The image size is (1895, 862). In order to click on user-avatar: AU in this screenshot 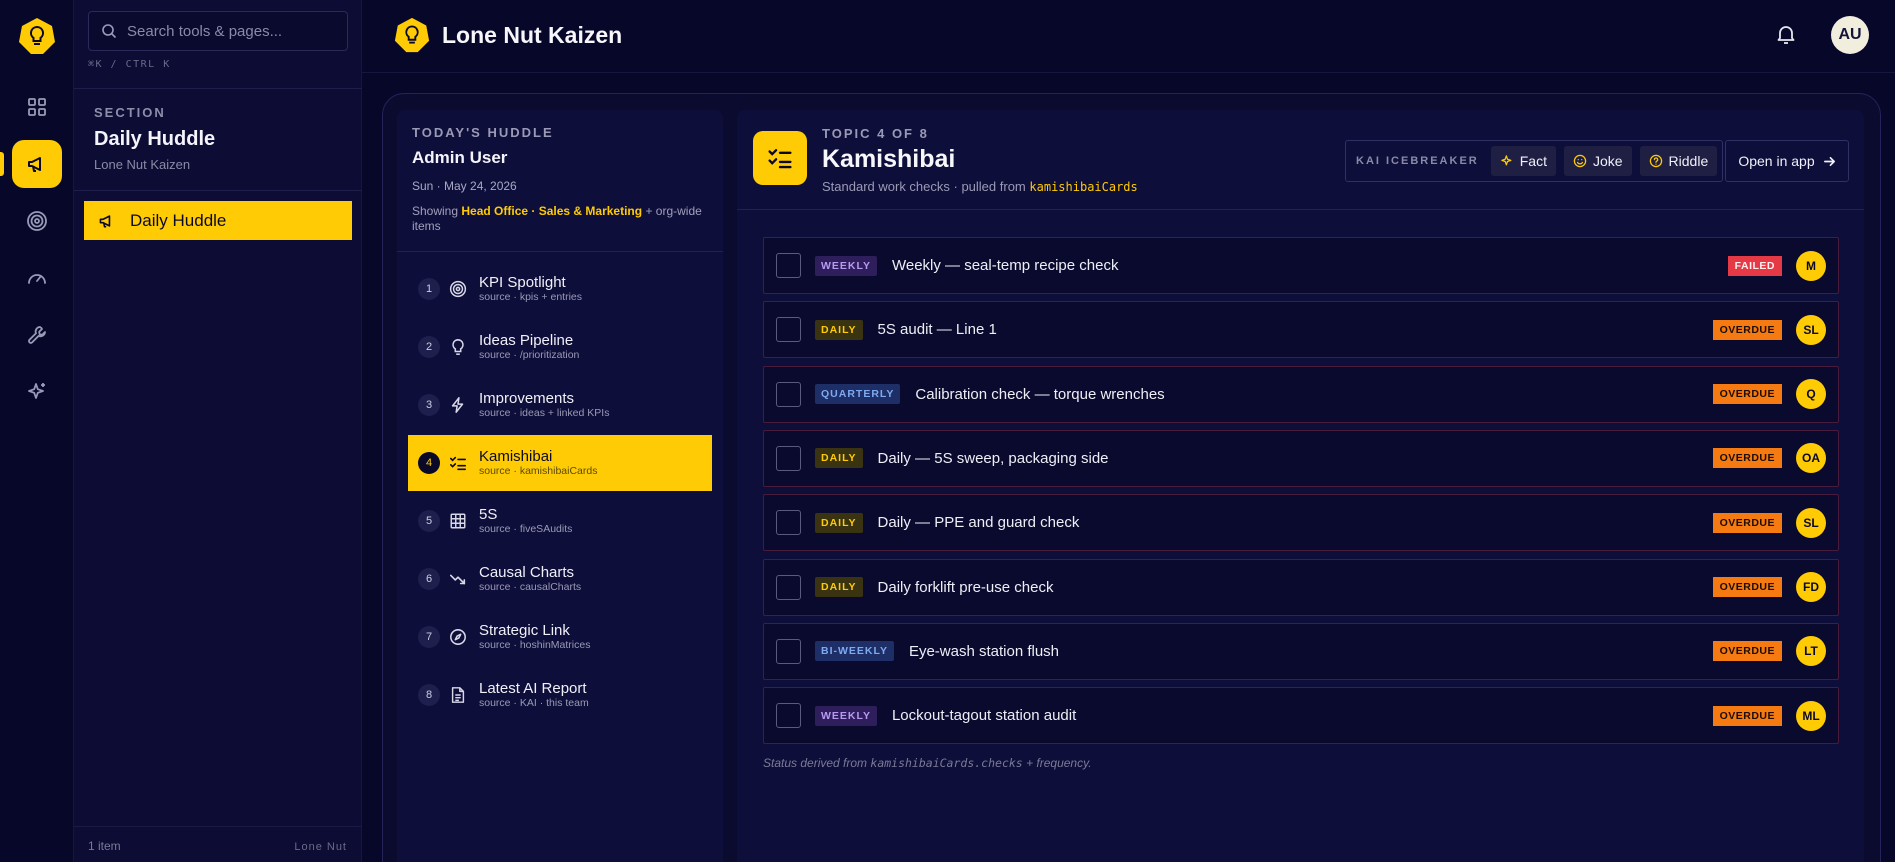, I will do `click(1850, 35)`.